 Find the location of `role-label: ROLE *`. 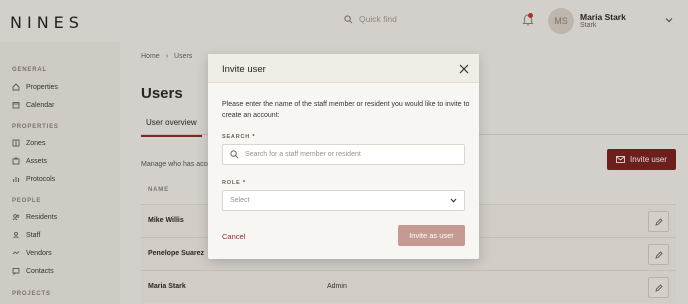

role-label: ROLE * is located at coordinates (234, 183).